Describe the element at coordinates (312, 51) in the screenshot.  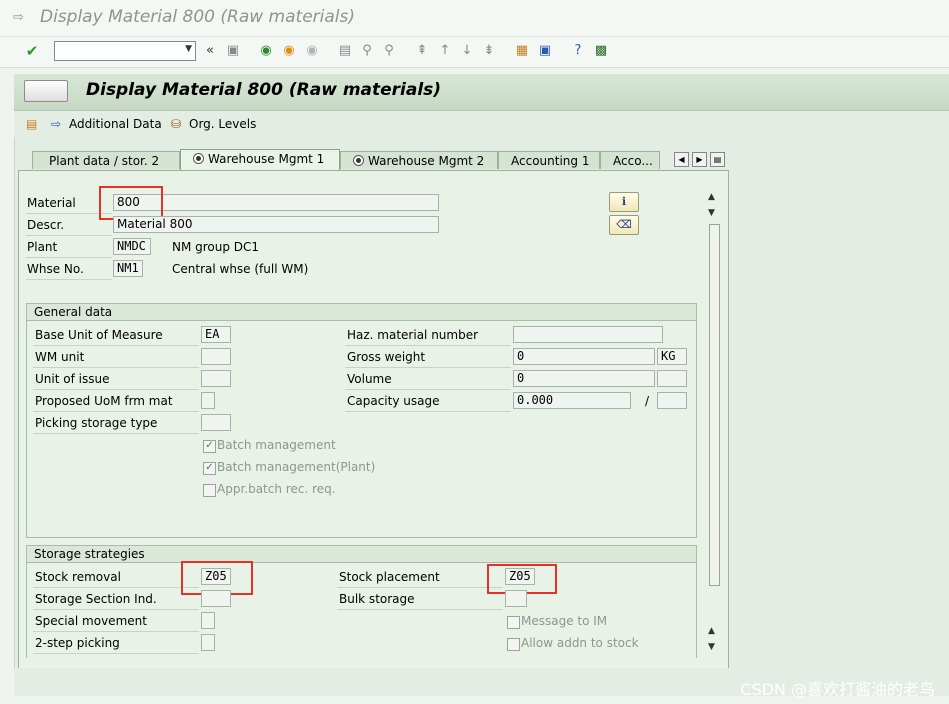
I see `cancel-icon: ◉` at that location.